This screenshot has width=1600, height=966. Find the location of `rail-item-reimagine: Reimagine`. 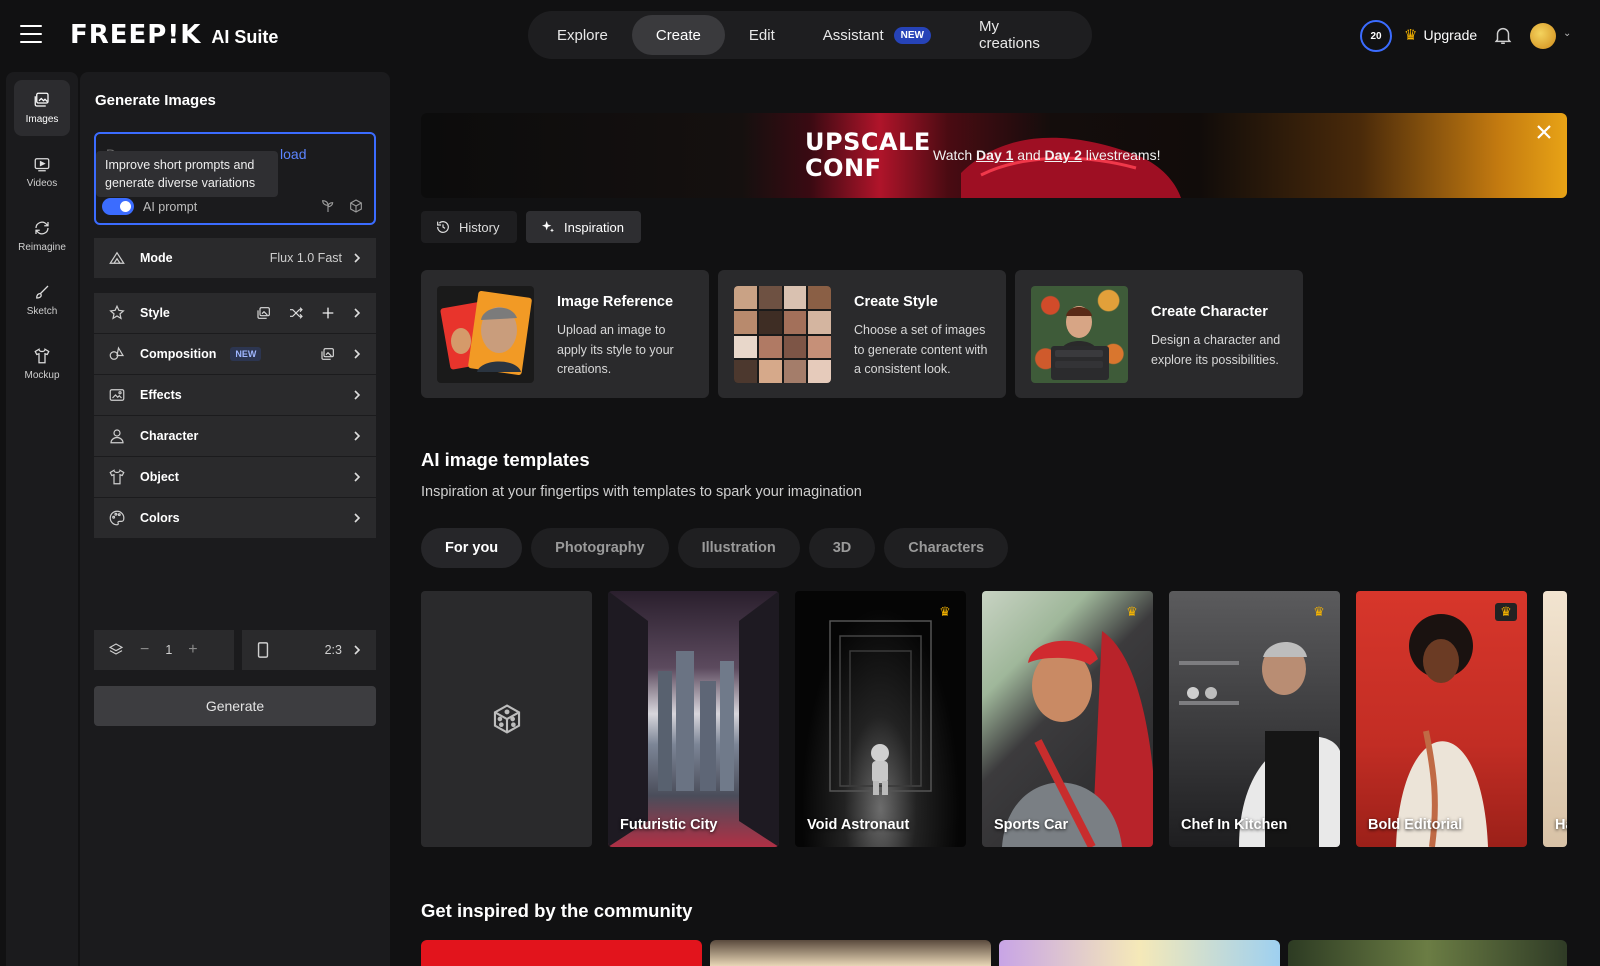

rail-item-reimagine: Reimagine is located at coordinates (42, 236).